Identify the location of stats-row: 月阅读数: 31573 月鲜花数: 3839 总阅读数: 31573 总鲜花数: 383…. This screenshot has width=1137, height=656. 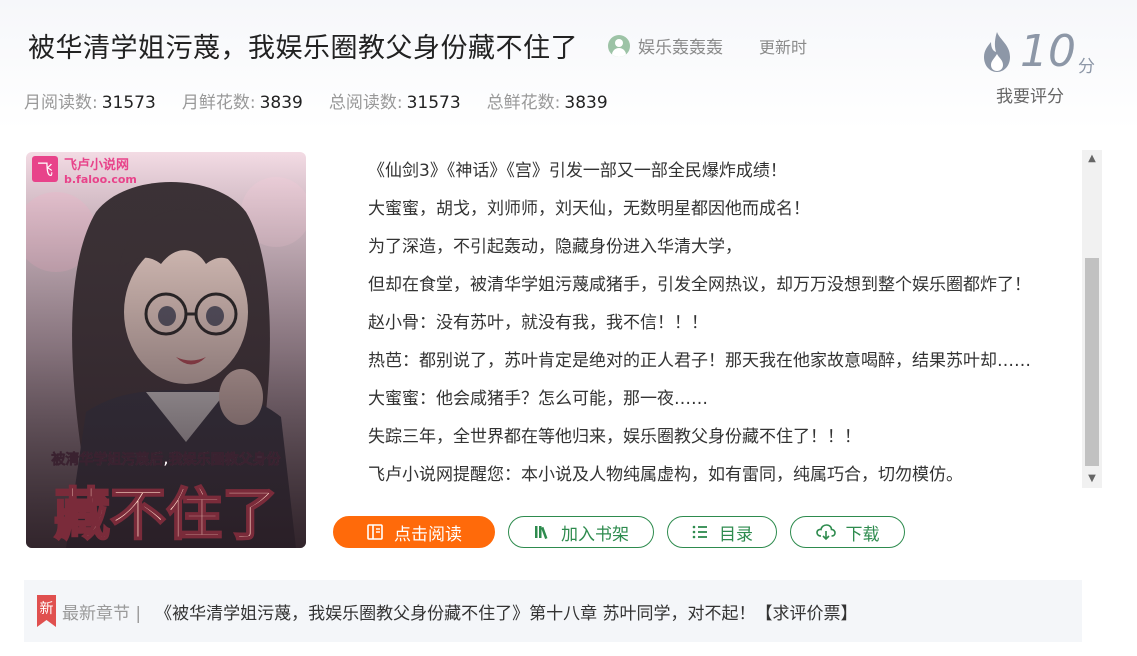
(329, 100).